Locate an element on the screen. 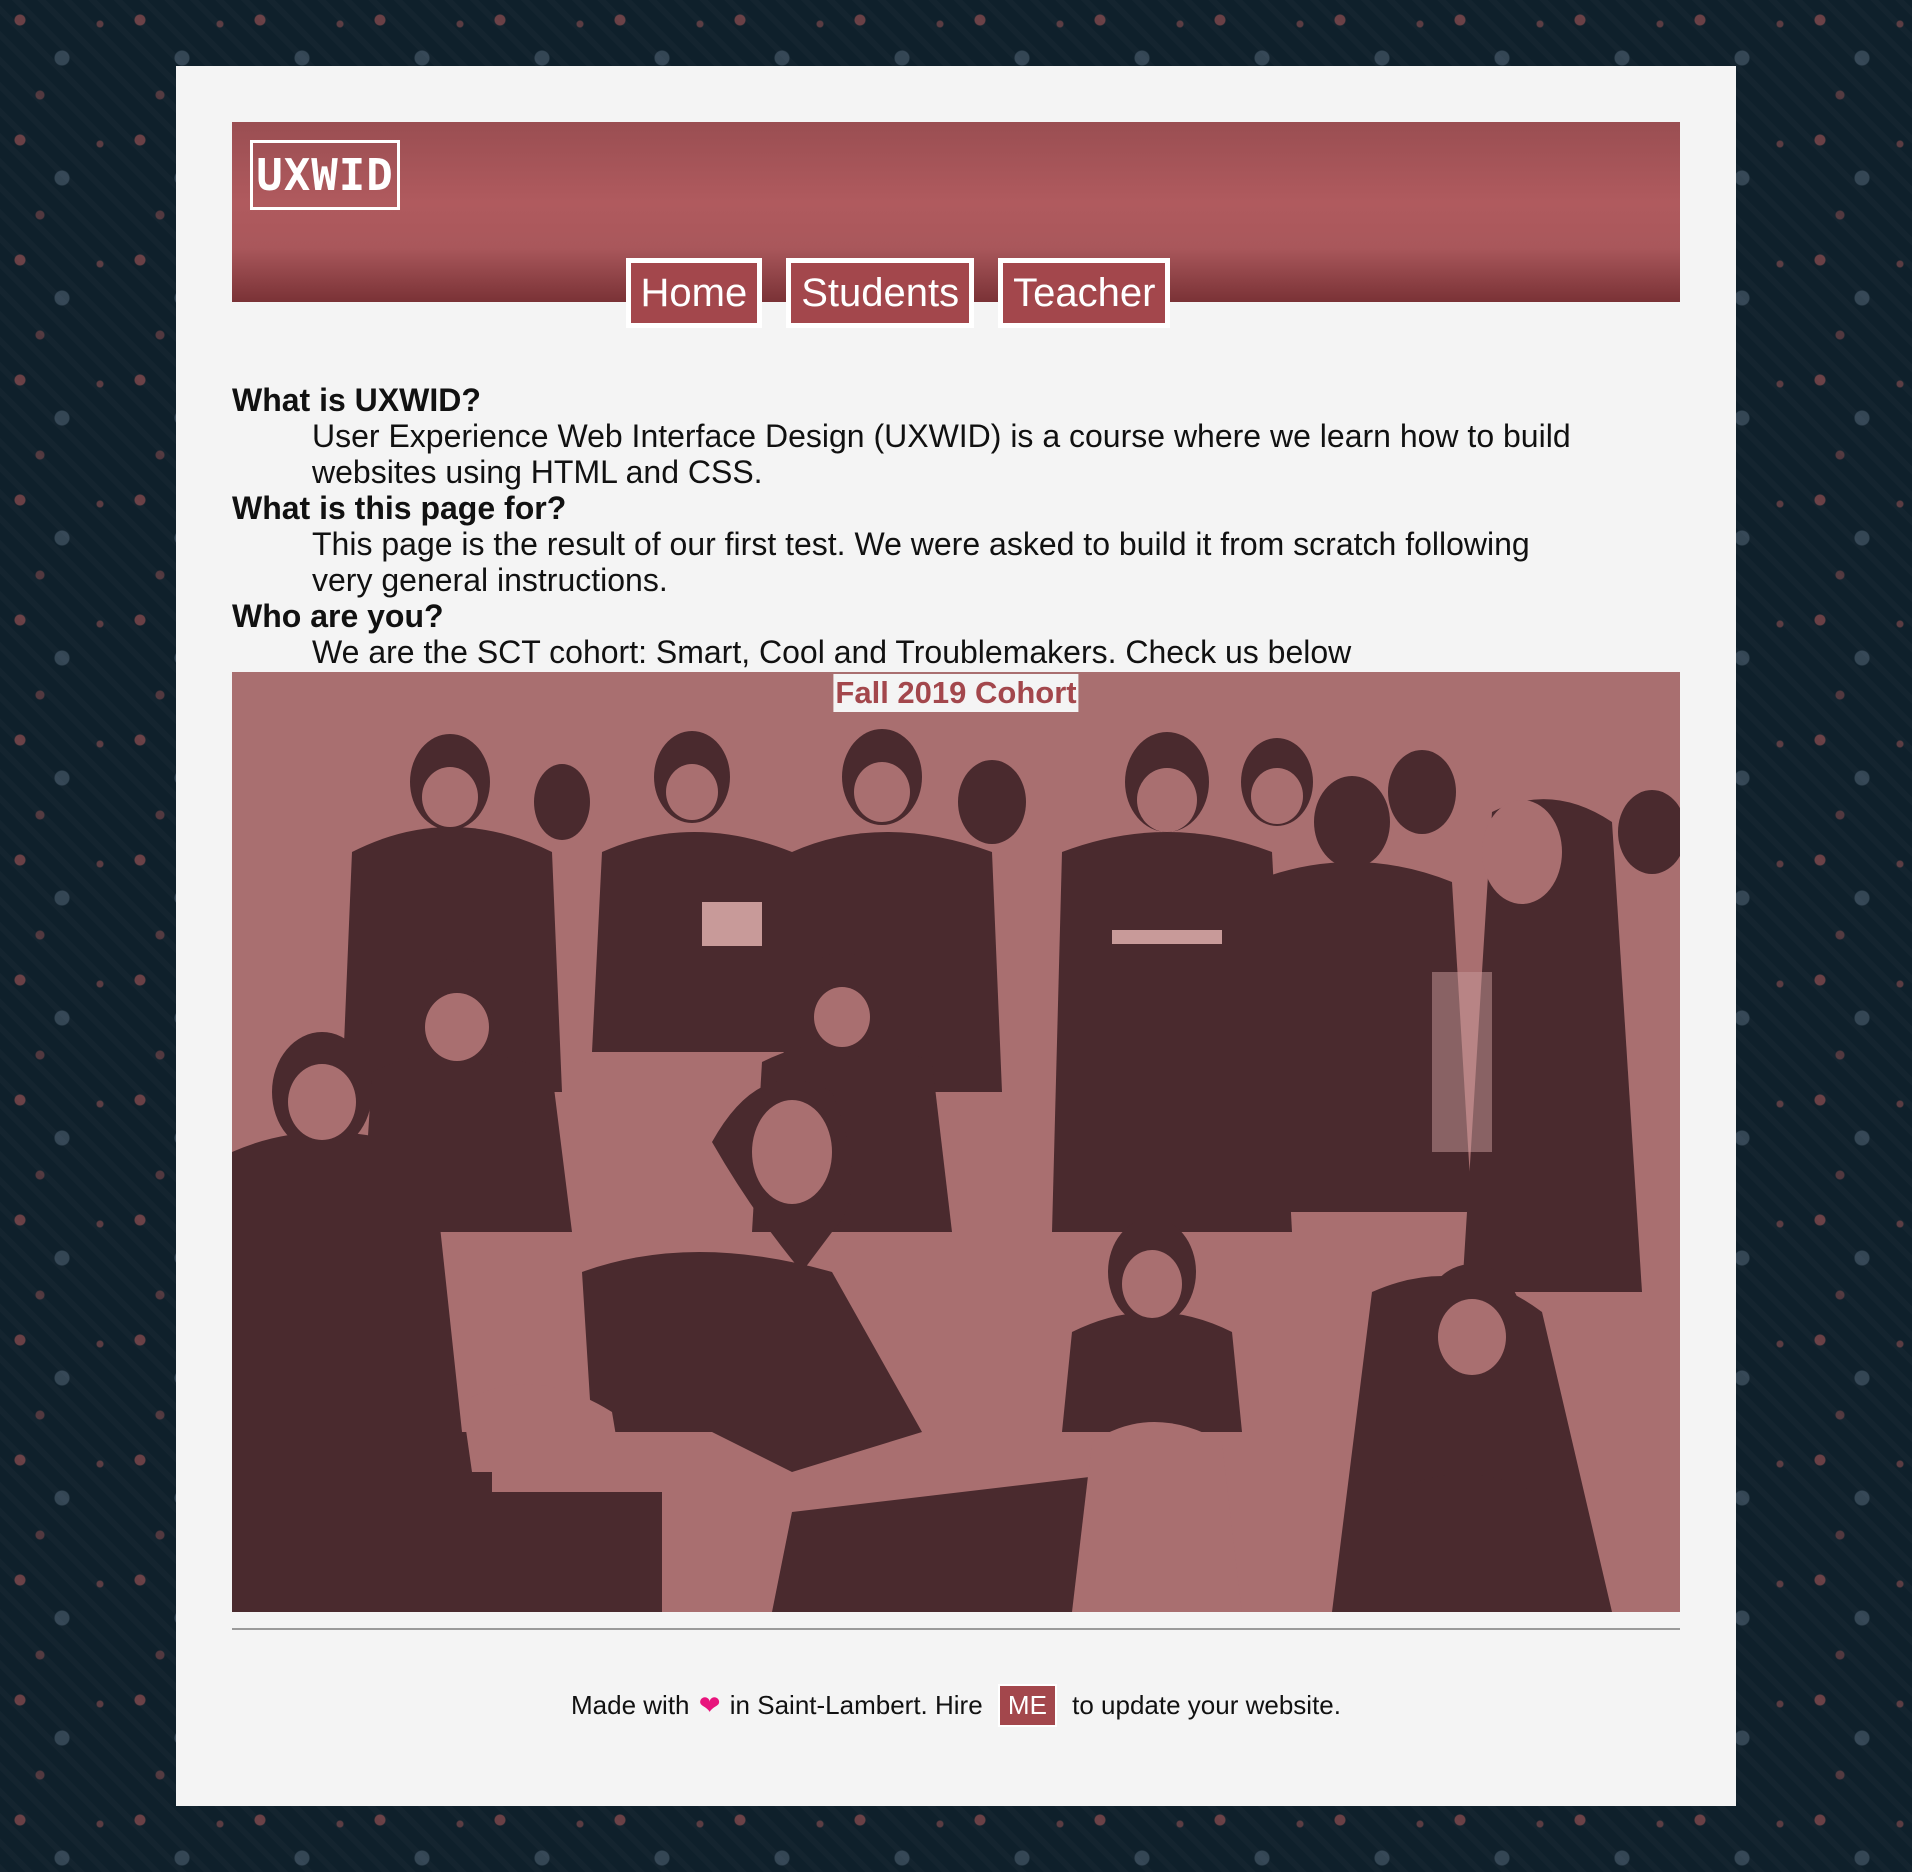  nav-students: Students is located at coordinates (880, 293).